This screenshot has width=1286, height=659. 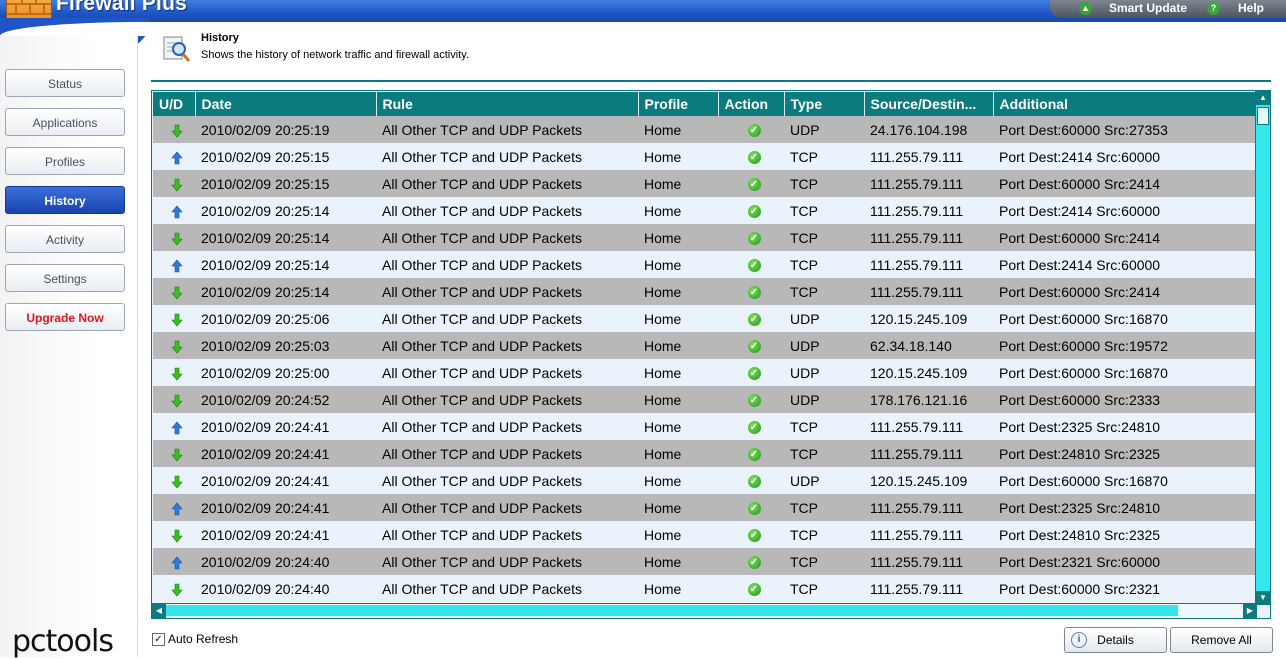 I want to click on date-cell: 2010/02/09 20:24:52, so click(x=285, y=399).